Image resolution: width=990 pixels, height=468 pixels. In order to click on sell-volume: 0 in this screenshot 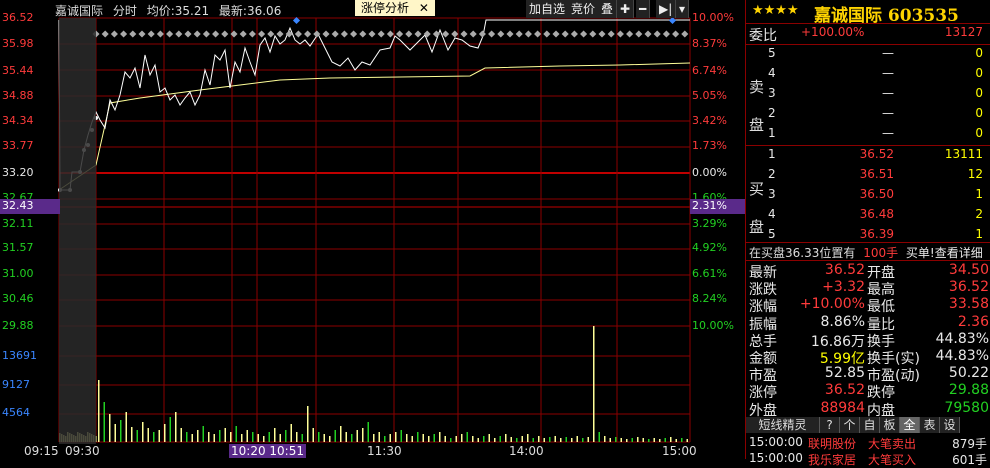, I will do `click(979, 113)`.